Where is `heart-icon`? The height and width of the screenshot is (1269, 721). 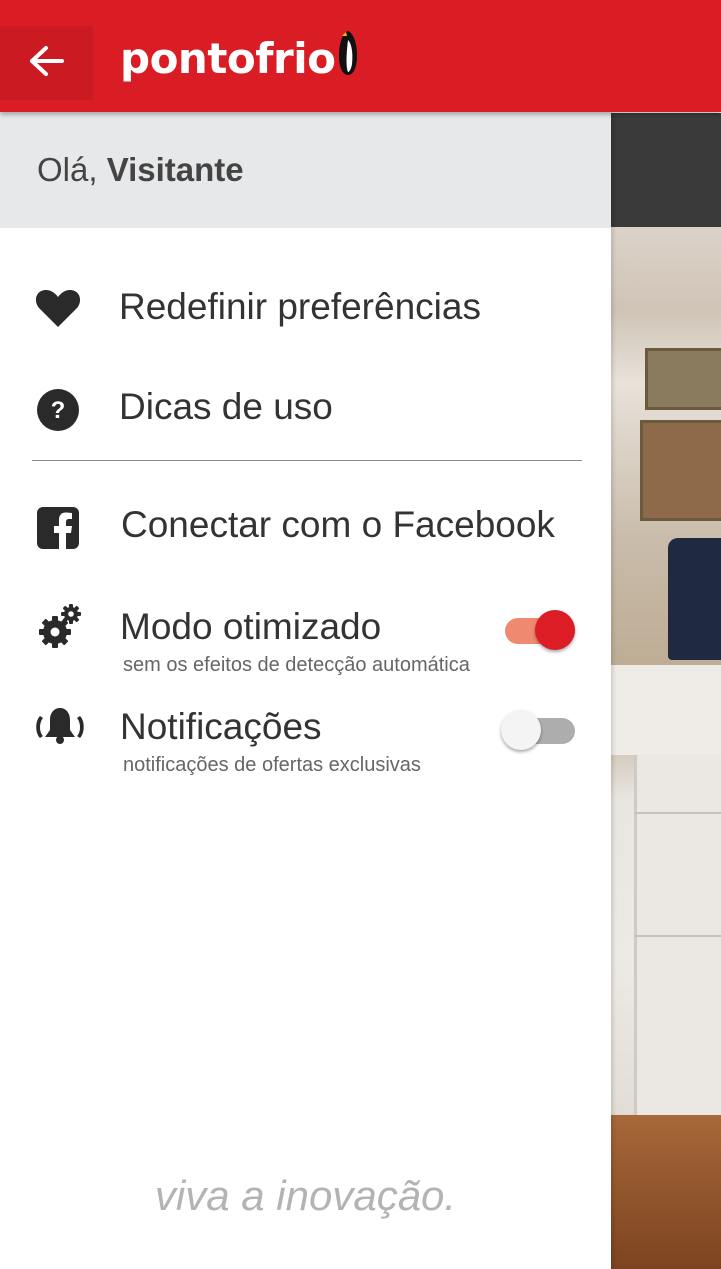
heart-icon is located at coordinates (58, 308).